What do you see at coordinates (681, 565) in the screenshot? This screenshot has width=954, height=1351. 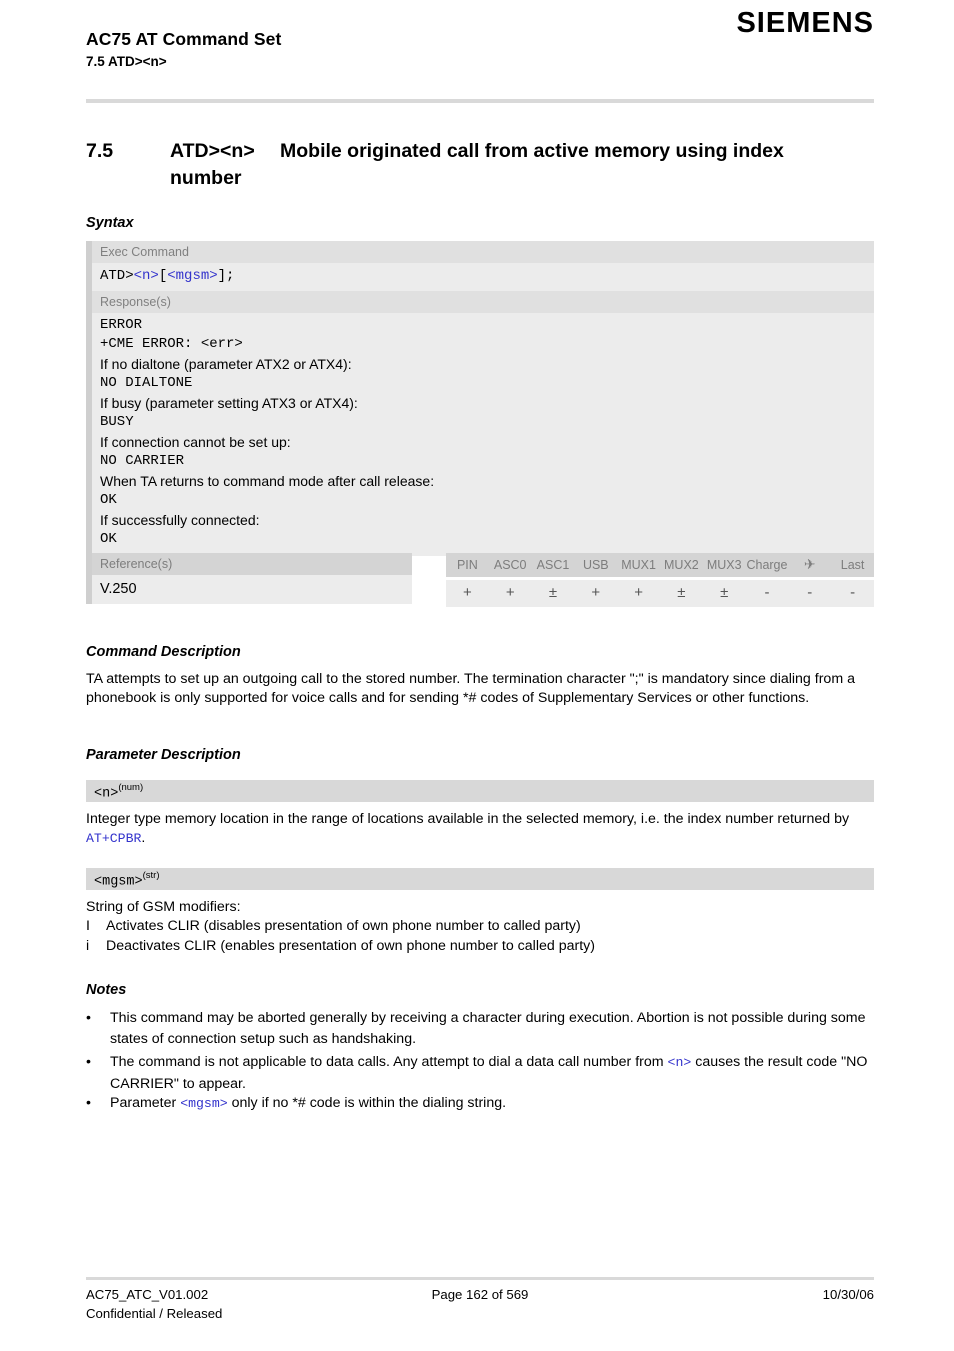 I see `capability-column-mux2: MUX2` at bounding box center [681, 565].